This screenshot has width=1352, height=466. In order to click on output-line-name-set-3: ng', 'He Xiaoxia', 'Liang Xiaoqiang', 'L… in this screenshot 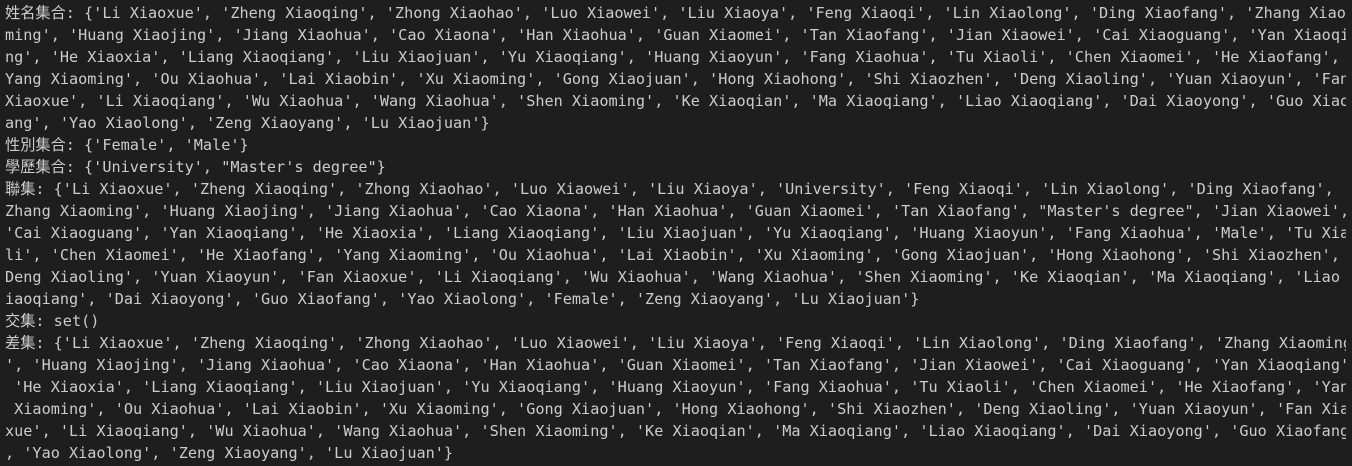, I will do `click(675, 57)`.